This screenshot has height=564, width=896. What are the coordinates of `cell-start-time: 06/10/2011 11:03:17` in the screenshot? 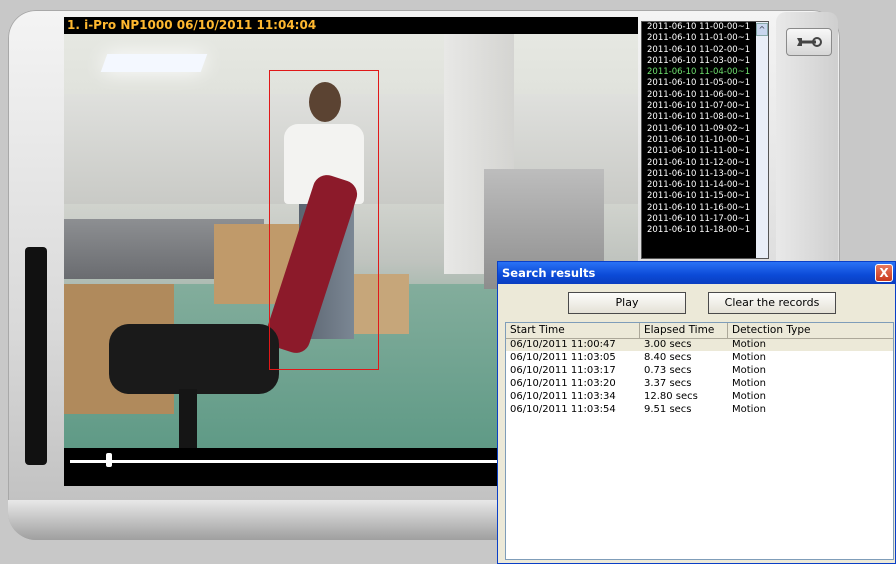 It's located at (563, 370).